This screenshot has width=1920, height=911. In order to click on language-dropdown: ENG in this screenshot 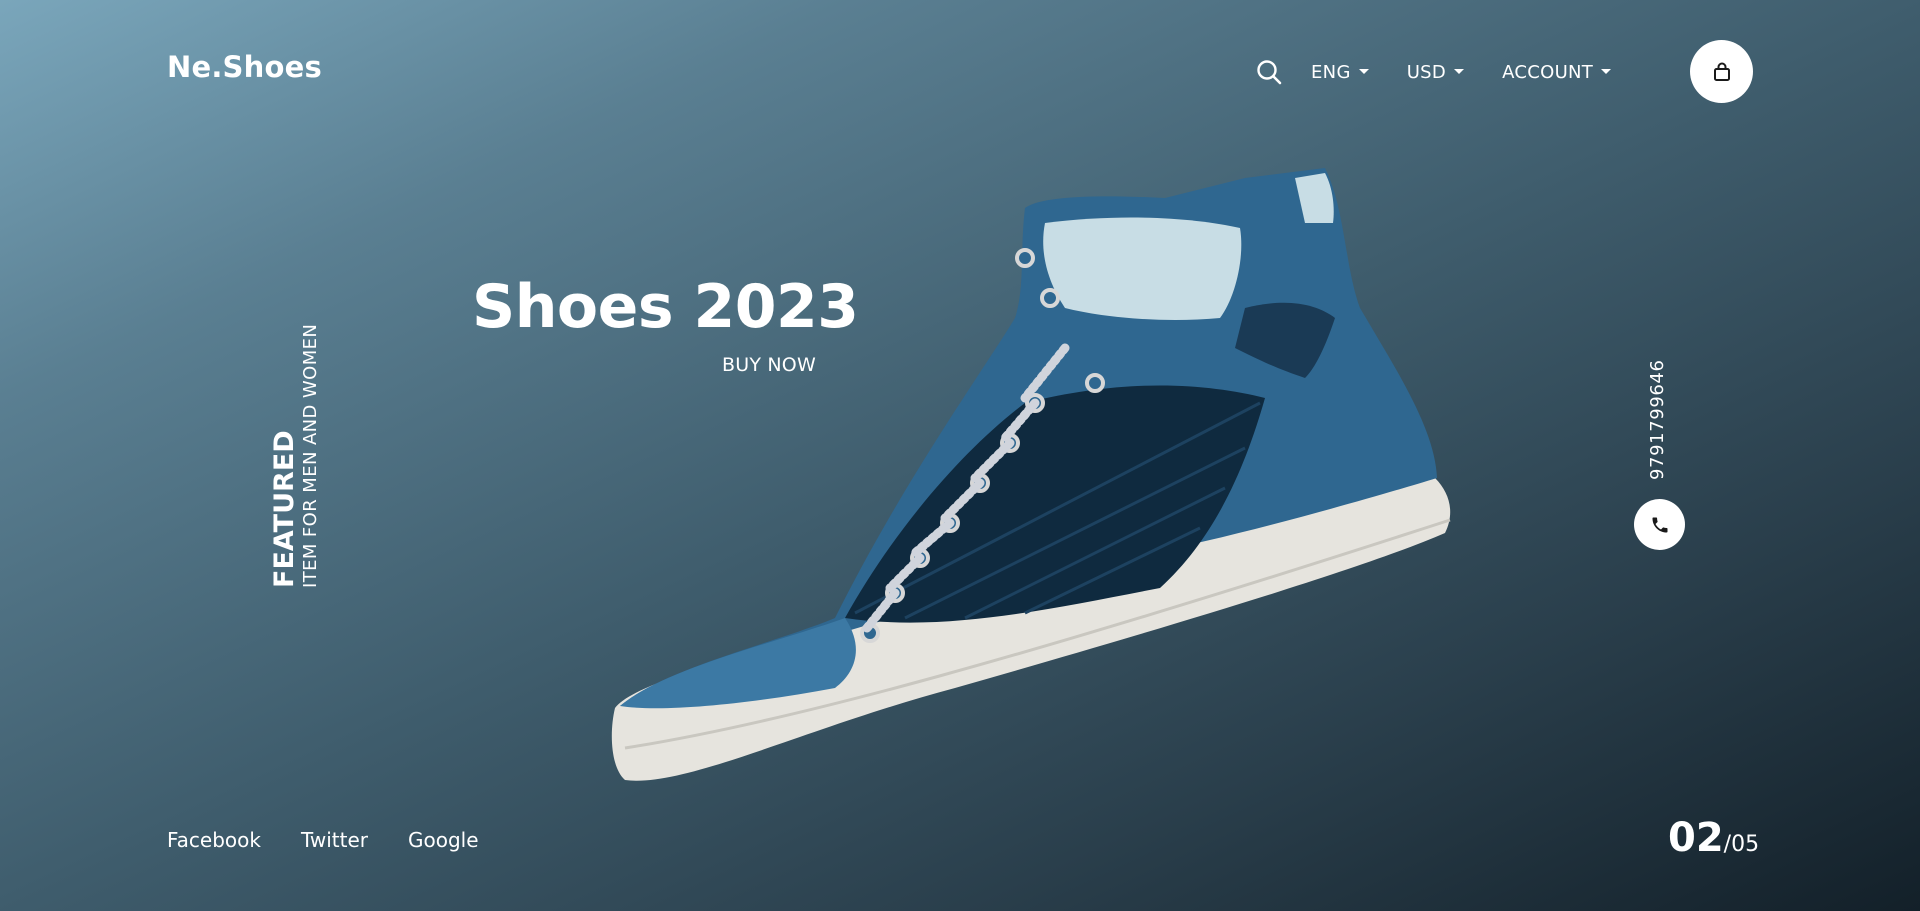, I will do `click(1340, 72)`.